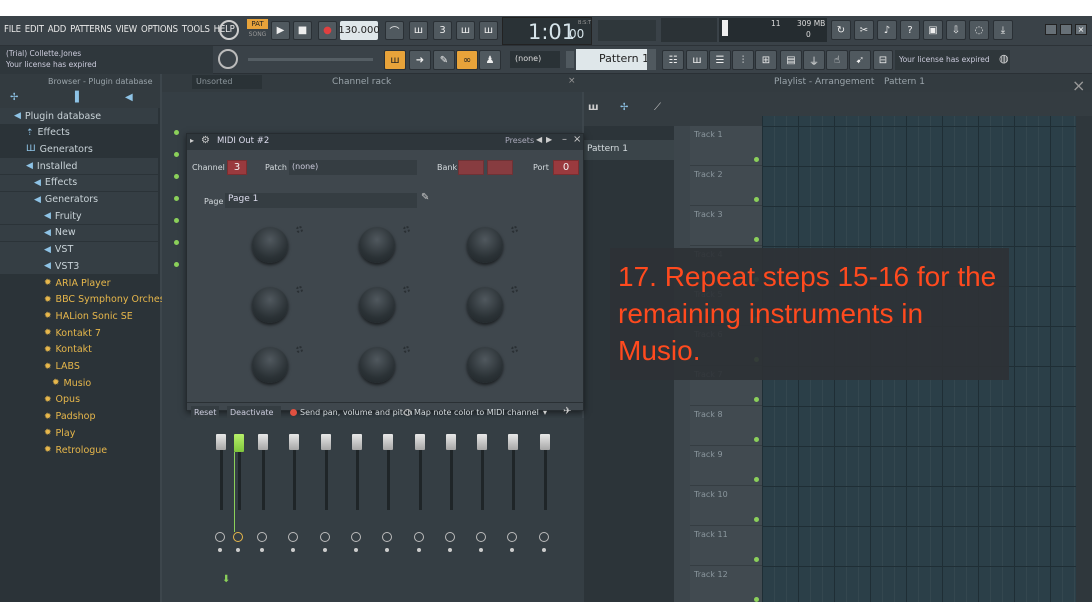 The image size is (1092, 615). Describe the element at coordinates (359, 30) in the screenshot. I see `tempo-display: 130.000` at that location.